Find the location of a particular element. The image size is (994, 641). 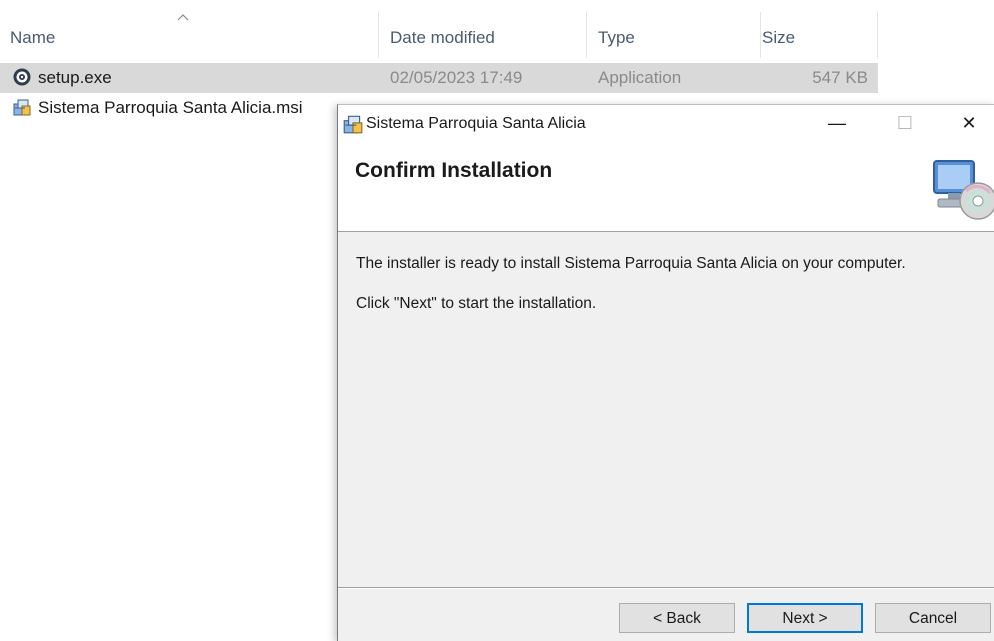

back-button: < Back is located at coordinates (677, 618).